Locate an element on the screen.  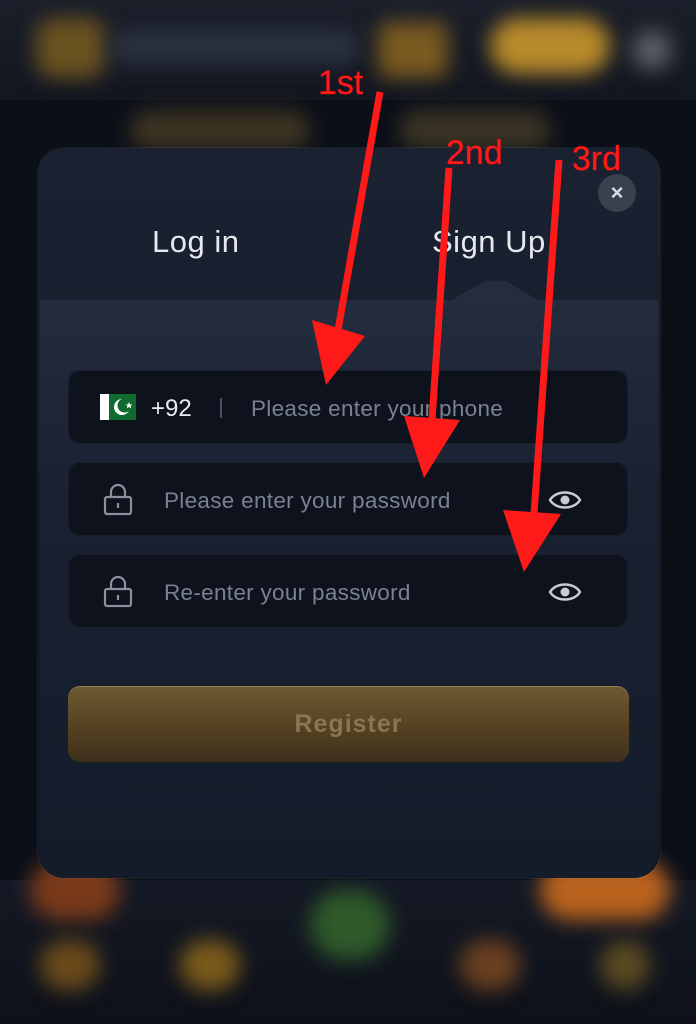
annotation-second: 2nd is located at coordinates (474, 153).